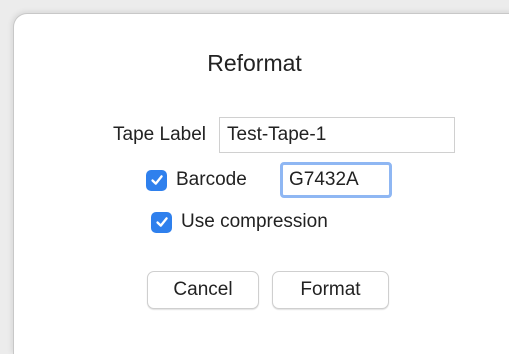 The width and height of the screenshot is (509, 354). What do you see at coordinates (203, 290) in the screenshot?
I see `cancel-button: Cancel` at bounding box center [203, 290].